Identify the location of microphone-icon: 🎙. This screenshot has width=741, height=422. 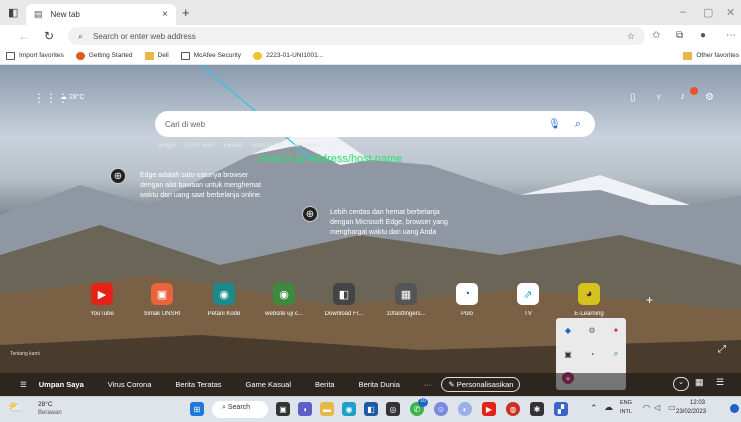
(554, 124).